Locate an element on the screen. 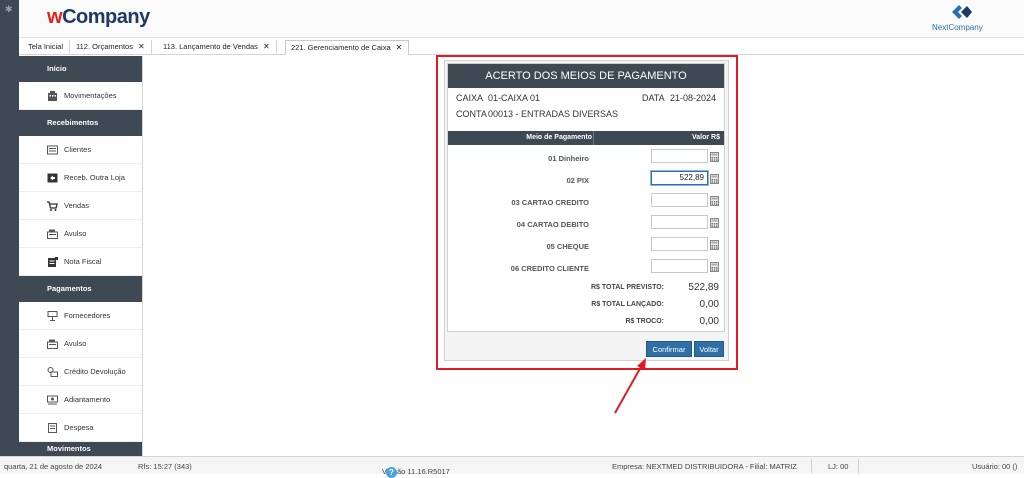 This screenshot has width=1024, height=478. sidebar-item-avulso-pag: Avulso is located at coordinates (80, 344).